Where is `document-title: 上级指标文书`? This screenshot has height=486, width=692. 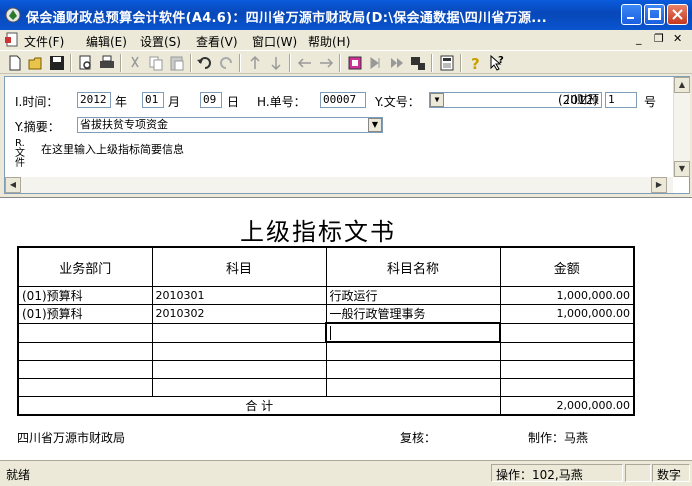
document-title: 上级指标文书 is located at coordinates (318, 232).